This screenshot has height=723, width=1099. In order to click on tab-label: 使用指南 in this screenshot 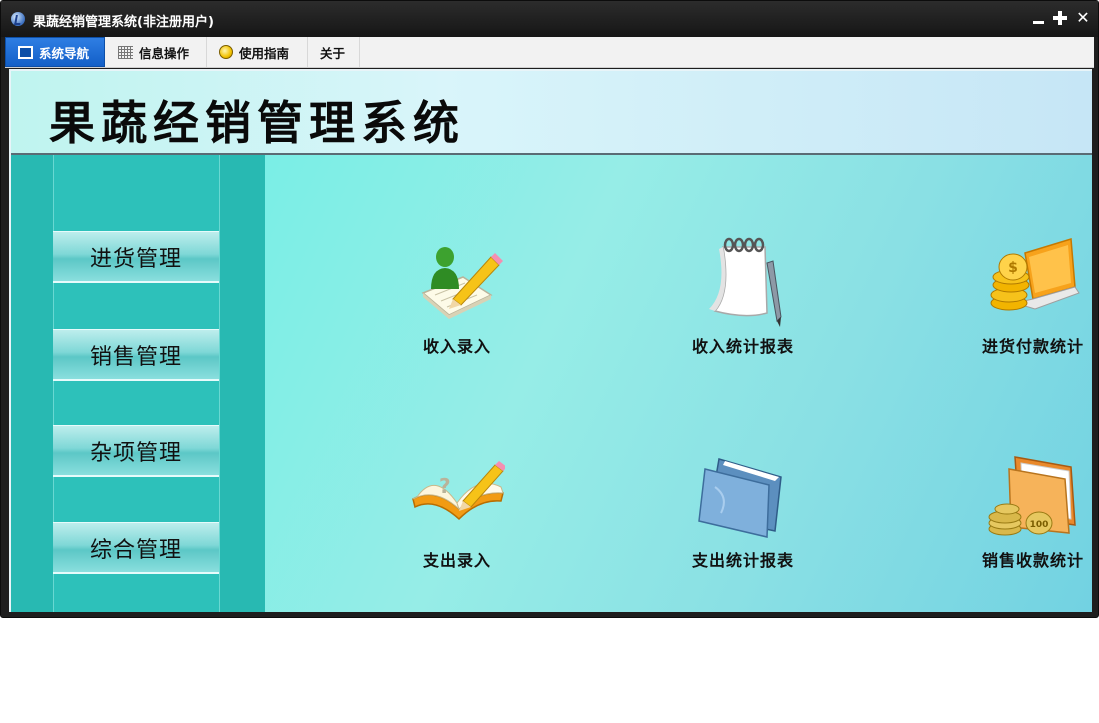, I will do `click(264, 53)`.